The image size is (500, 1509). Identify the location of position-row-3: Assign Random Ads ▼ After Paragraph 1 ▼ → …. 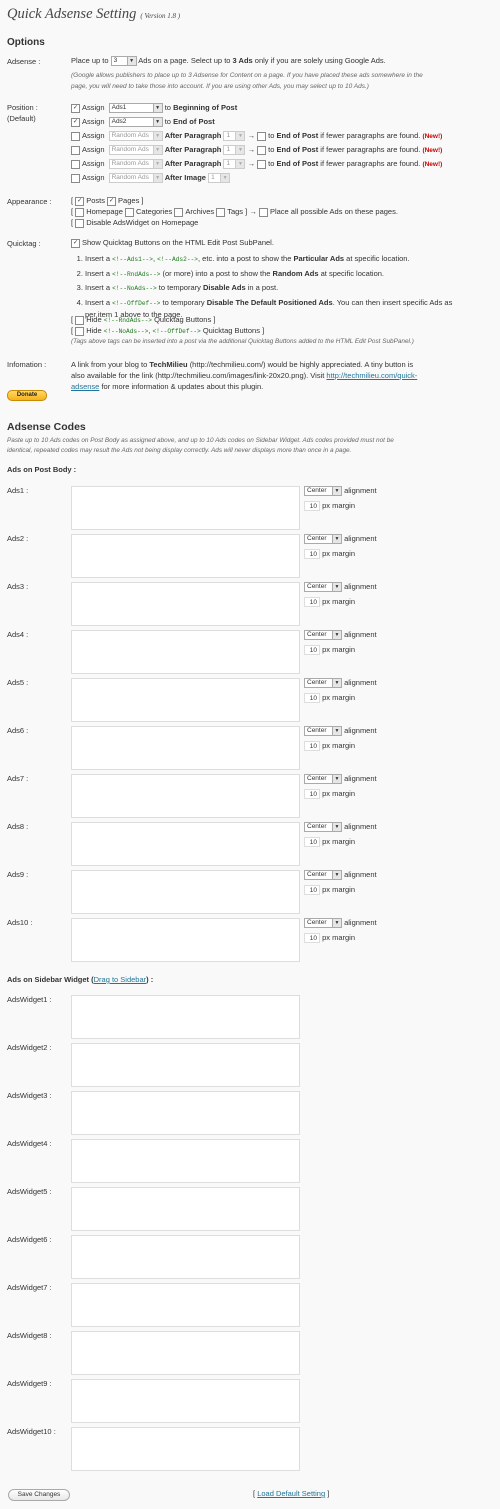
(256, 136).